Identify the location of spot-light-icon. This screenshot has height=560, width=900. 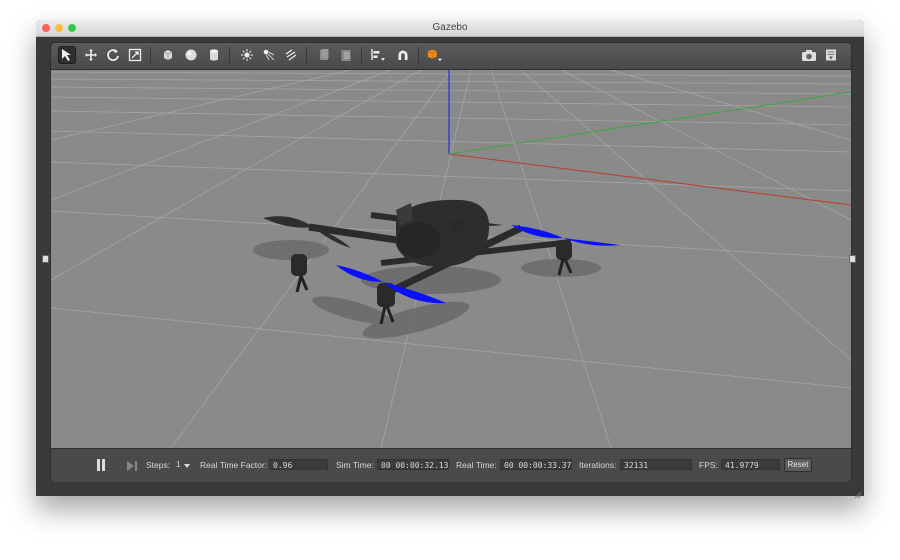
(269, 55).